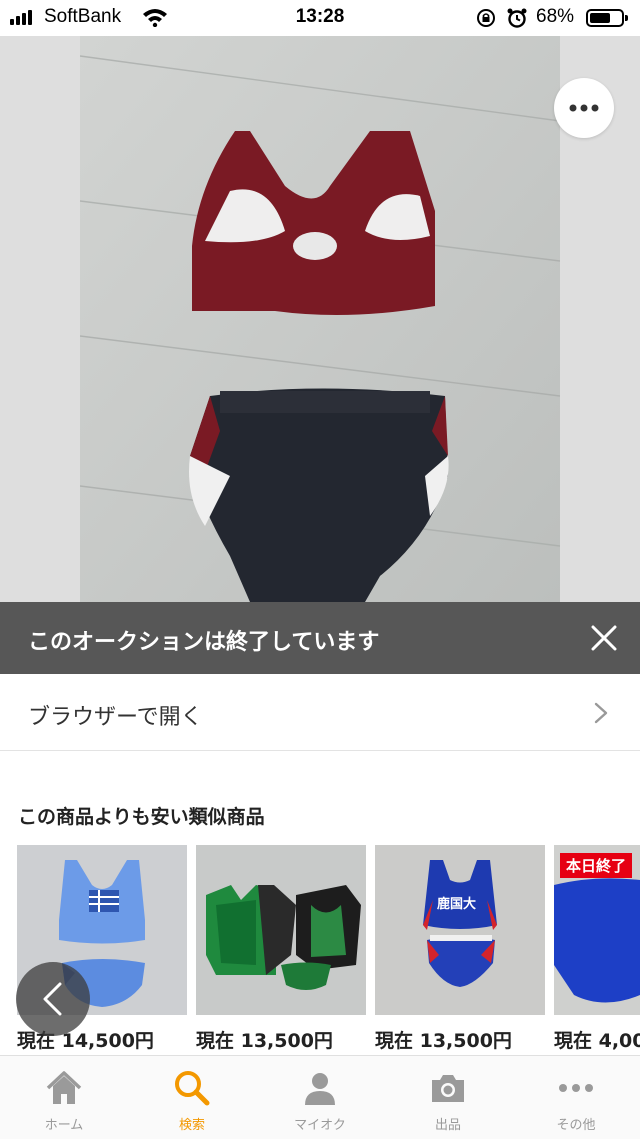 Image resolution: width=640 pixels, height=1139 pixels. What do you see at coordinates (447, 1125) in the screenshot?
I see `tab-label: 出品` at bounding box center [447, 1125].